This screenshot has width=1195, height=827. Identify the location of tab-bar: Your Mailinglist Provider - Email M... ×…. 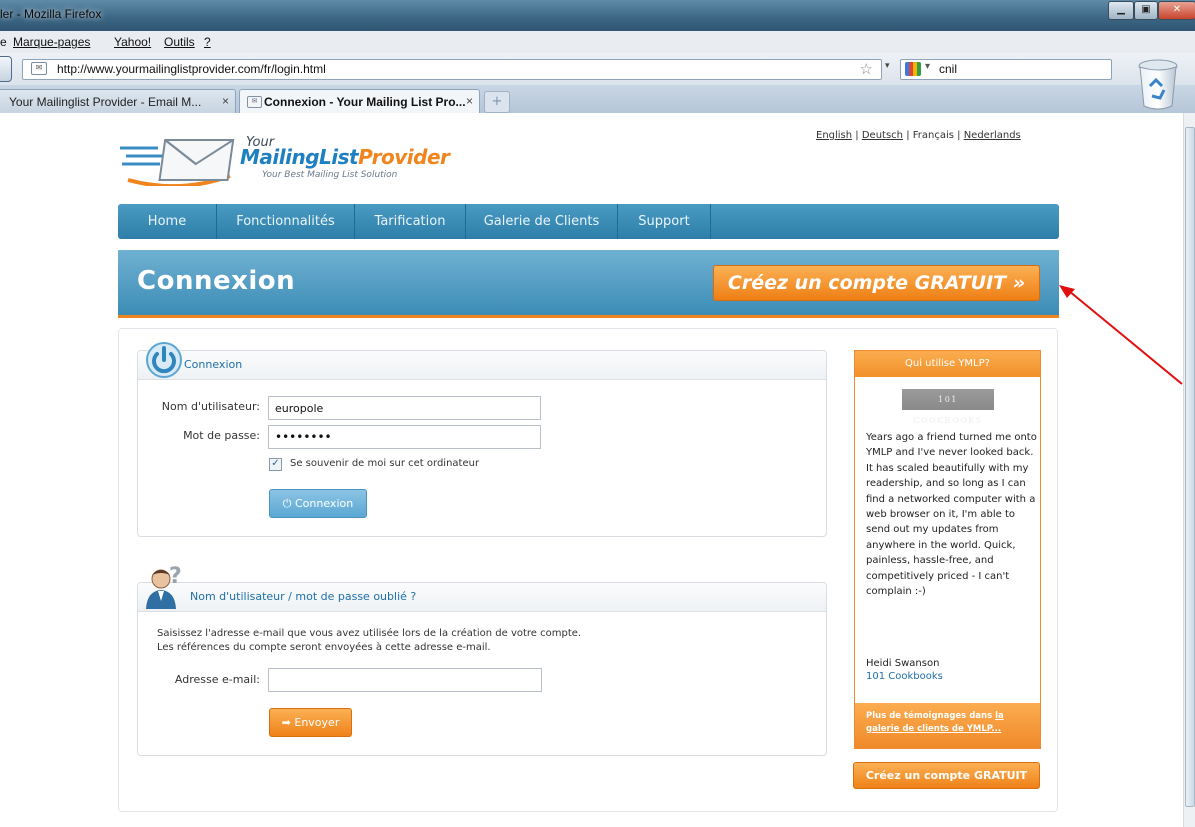
(597, 99).